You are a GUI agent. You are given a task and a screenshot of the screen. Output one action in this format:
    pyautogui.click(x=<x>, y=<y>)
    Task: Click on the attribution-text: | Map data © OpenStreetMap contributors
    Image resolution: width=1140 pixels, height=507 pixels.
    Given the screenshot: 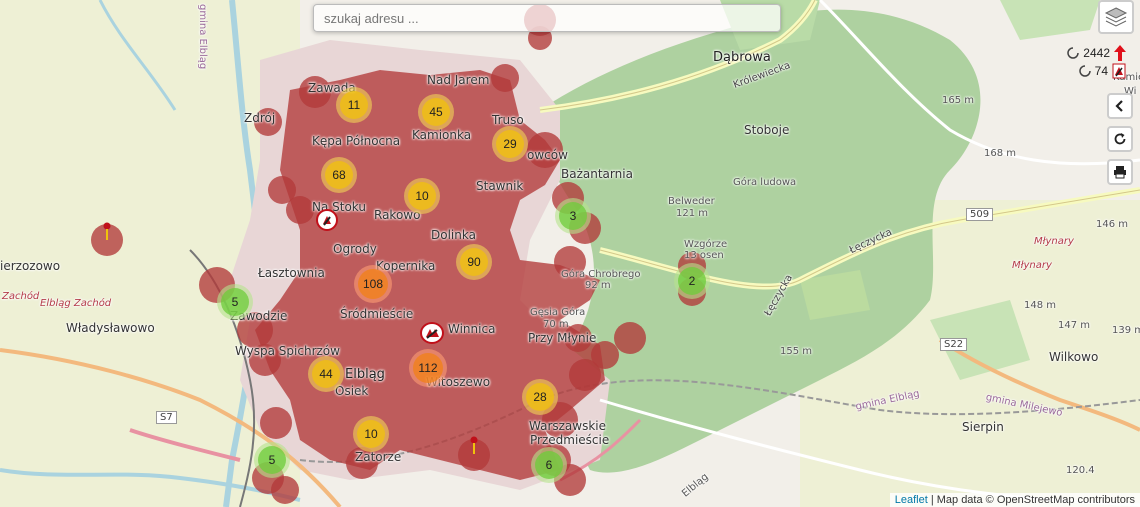 What is the action you would take?
    pyautogui.click(x=1031, y=500)
    